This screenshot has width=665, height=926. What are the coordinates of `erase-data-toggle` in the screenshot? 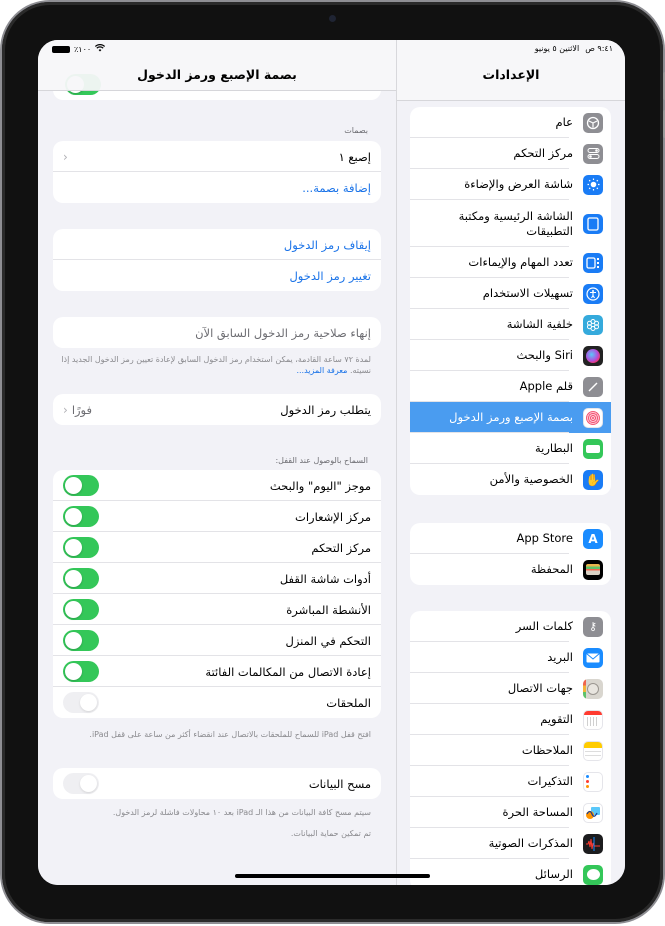 It's located at (81, 783).